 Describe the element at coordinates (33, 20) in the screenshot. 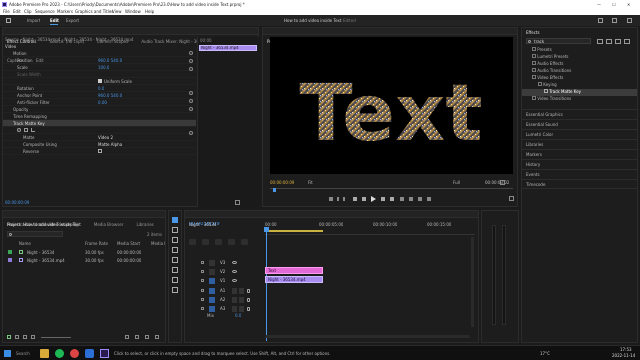

I see `tab-import: Import` at that location.